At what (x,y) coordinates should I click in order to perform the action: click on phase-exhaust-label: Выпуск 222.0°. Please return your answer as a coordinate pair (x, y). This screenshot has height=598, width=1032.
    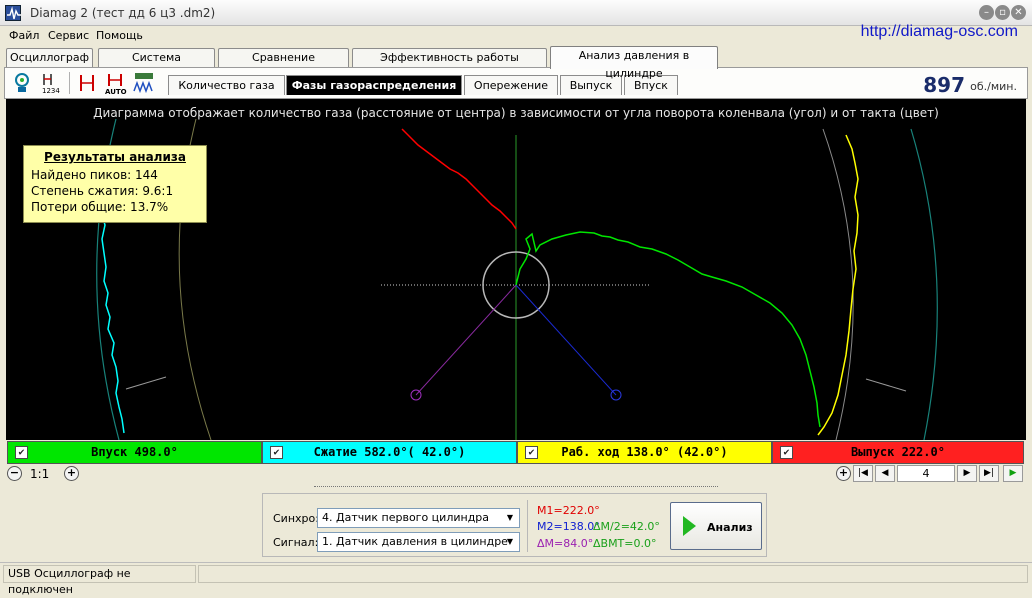
    Looking at the image, I should click on (898, 452).